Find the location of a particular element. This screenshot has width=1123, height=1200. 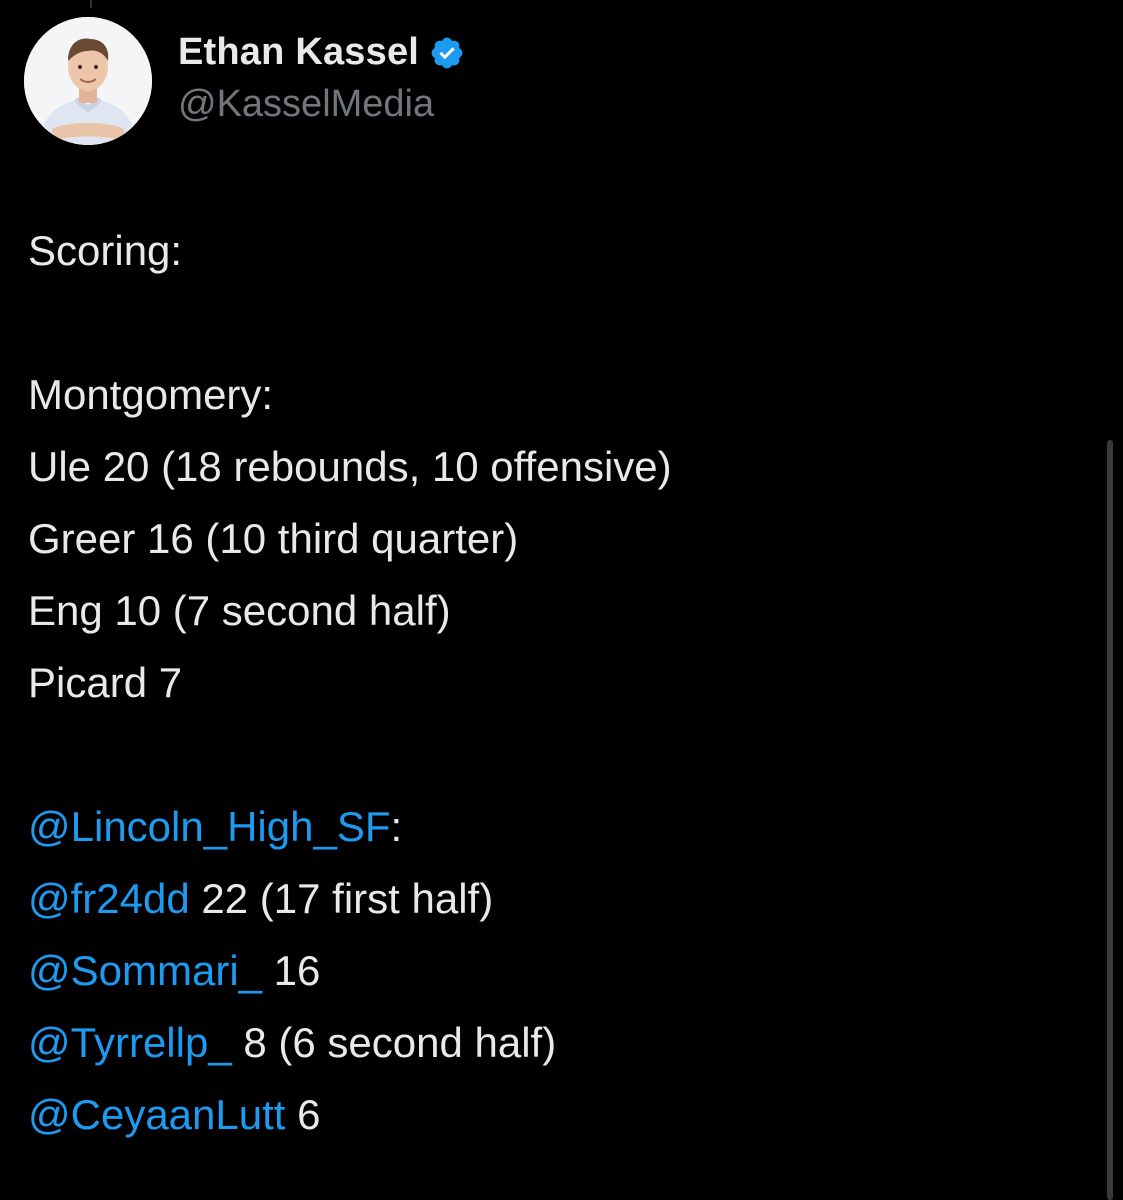

team2-suffix: : is located at coordinates (396, 826).